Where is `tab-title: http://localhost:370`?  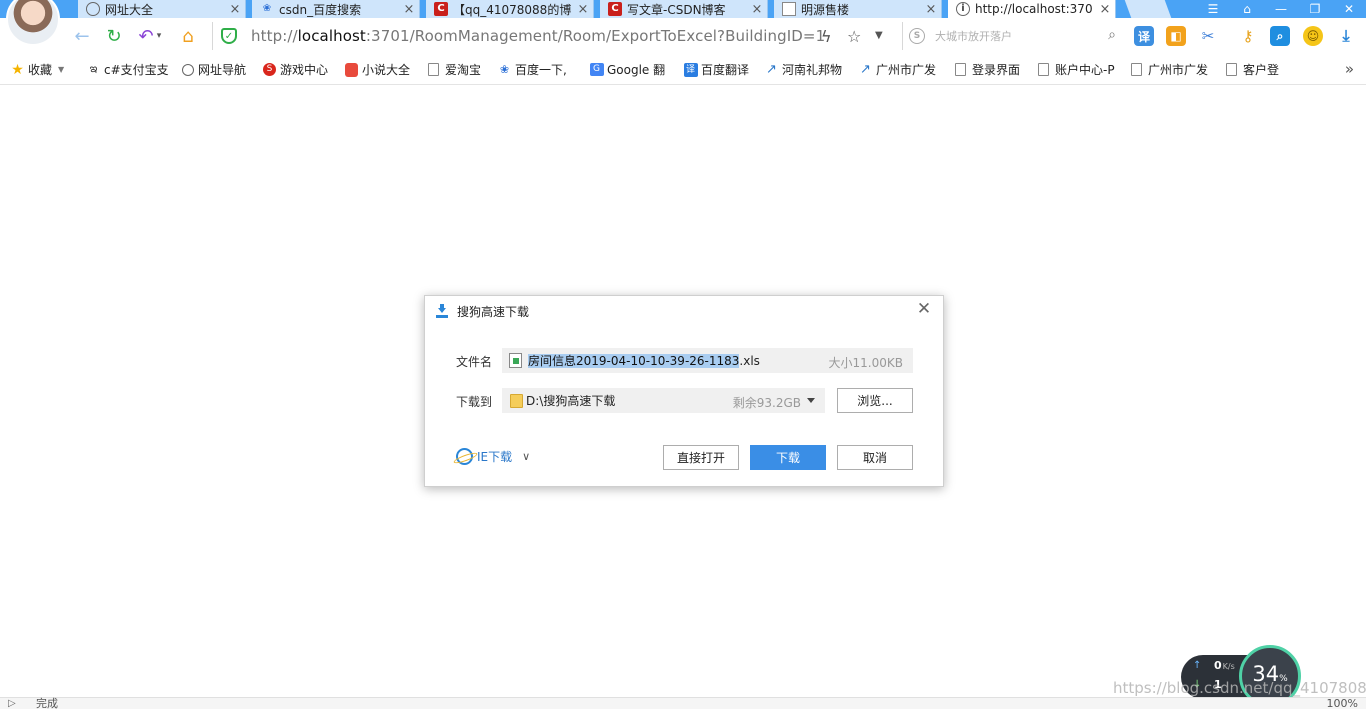 tab-title: http://localhost:370 is located at coordinates (1034, 9).